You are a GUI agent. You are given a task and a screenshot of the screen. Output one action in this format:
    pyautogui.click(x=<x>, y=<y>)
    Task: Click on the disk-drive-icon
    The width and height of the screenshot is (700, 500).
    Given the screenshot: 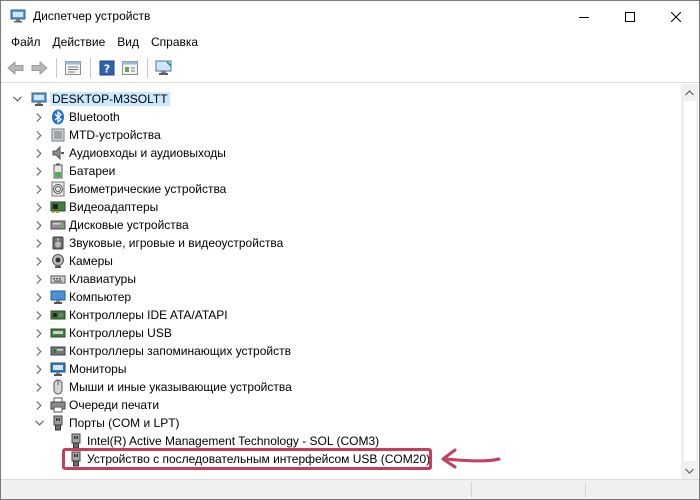 What is the action you would take?
    pyautogui.click(x=58, y=225)
    